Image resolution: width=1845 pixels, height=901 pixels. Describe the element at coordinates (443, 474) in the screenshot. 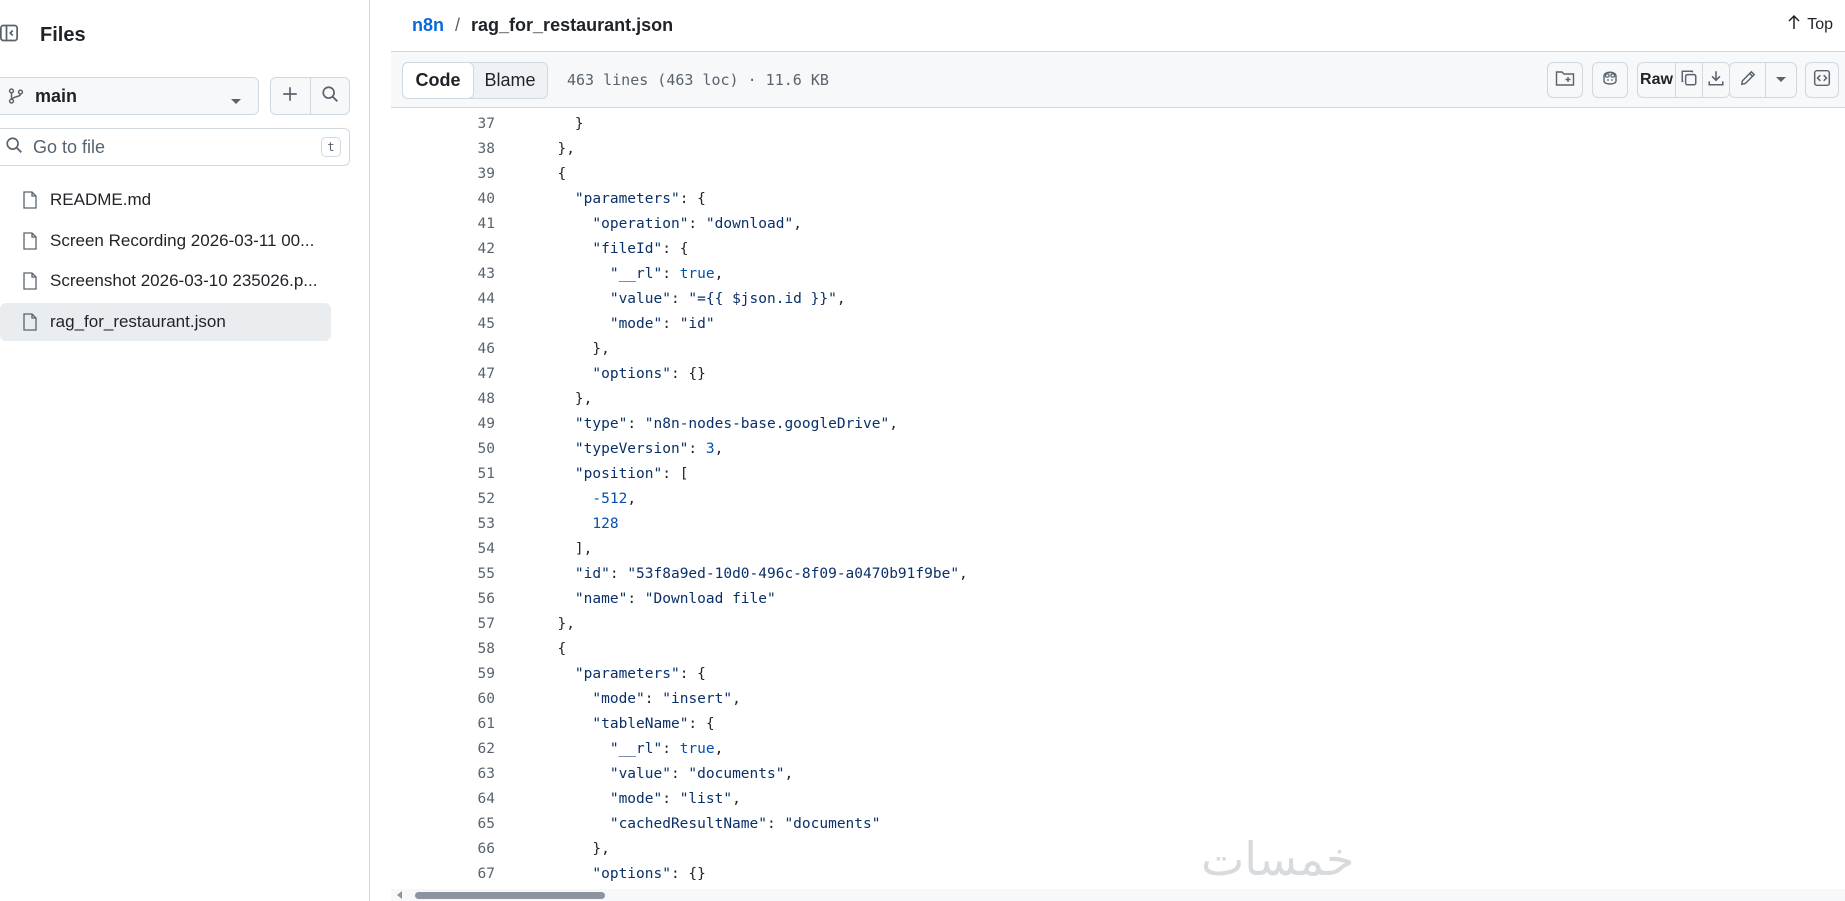

I see `line-number: 51` at that location.